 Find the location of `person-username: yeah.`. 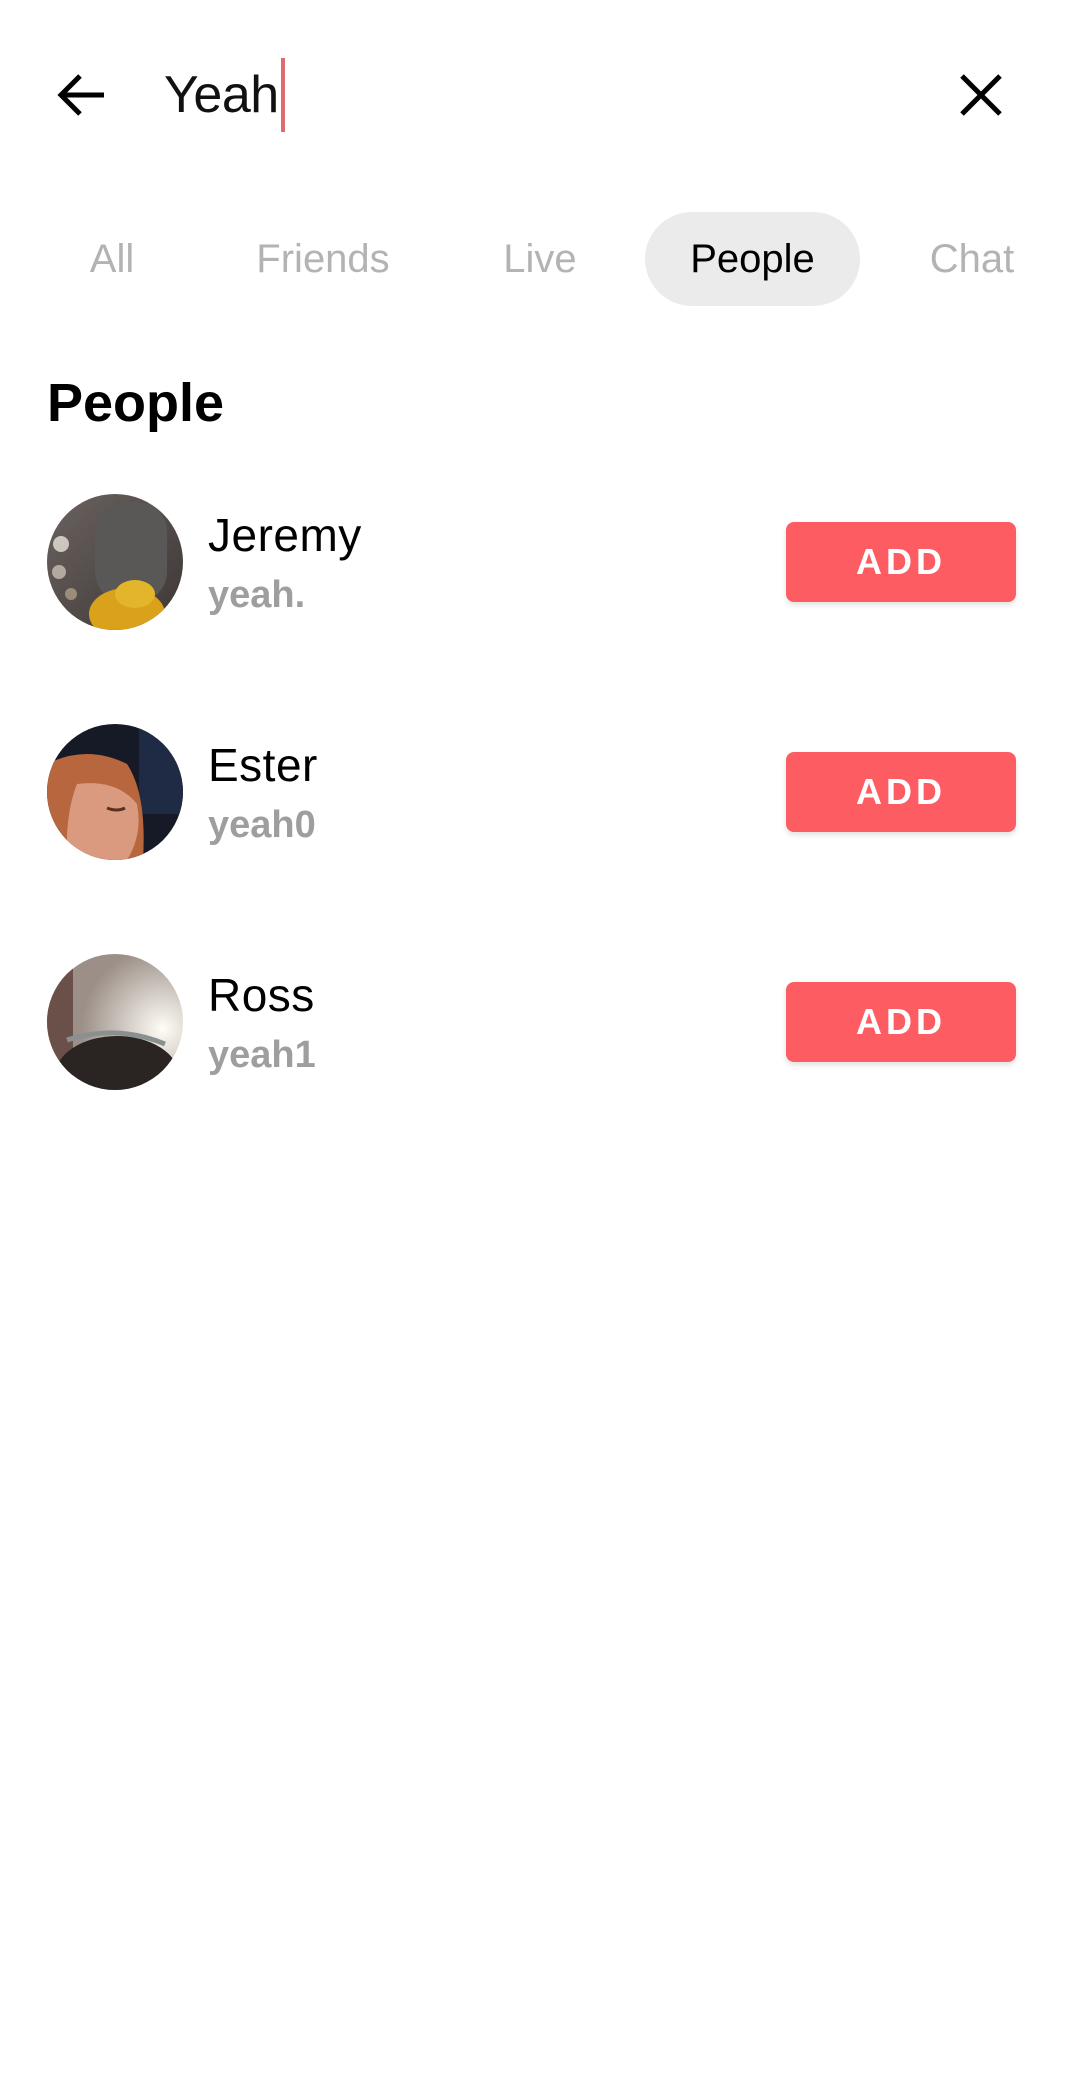

person-username: yeah. is located at coordinates (257, 595).